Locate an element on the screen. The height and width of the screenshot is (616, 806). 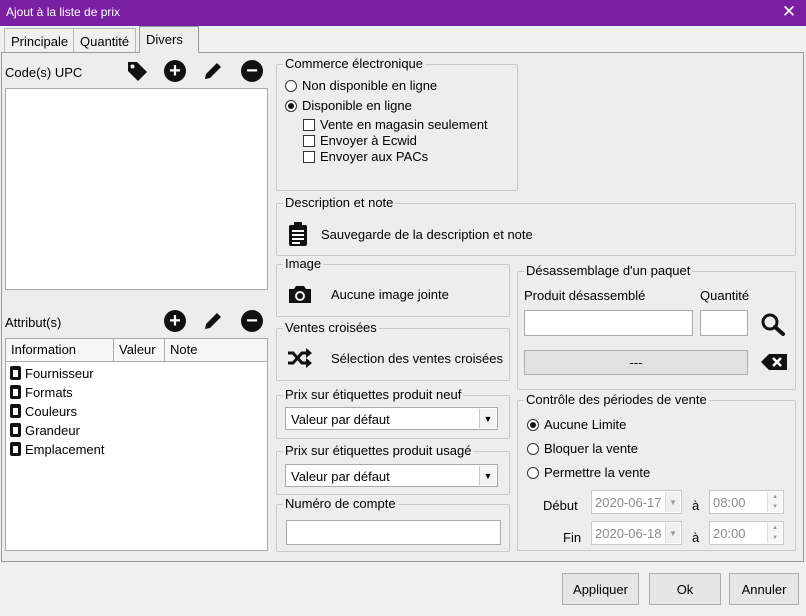
disassembly-list-button: --- is located at coordinates (636, 362).